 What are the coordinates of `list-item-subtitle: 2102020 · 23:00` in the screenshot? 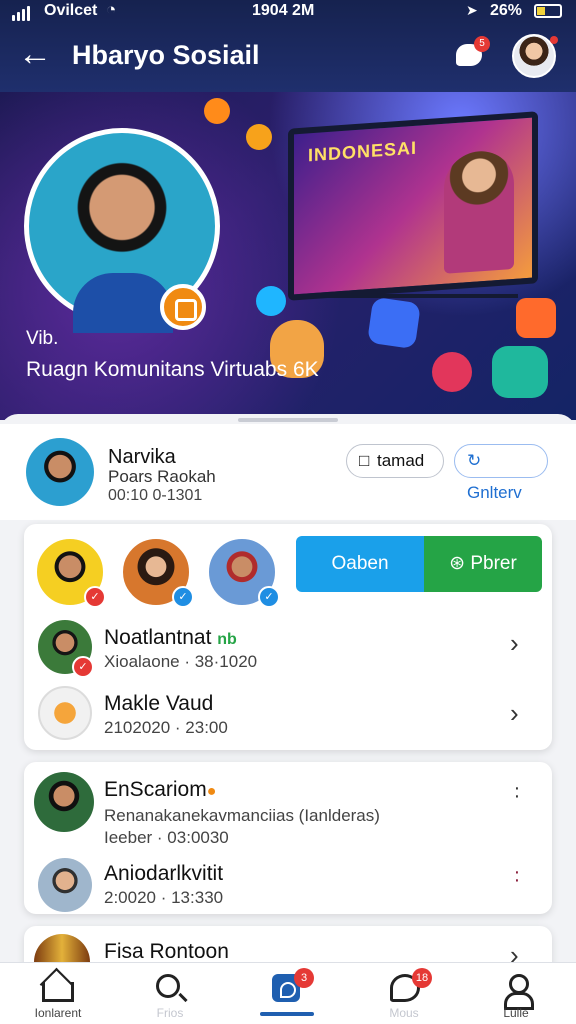 It's located at (166, 727).